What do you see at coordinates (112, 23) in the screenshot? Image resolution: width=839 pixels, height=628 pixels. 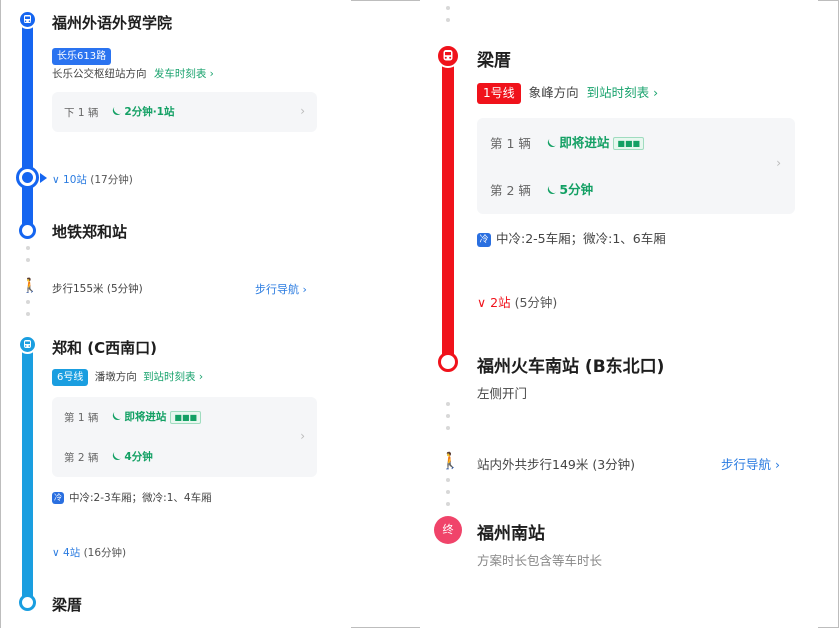 I see `start-station-name: 福州外语外贸学院` at bounding box center [112, 23].